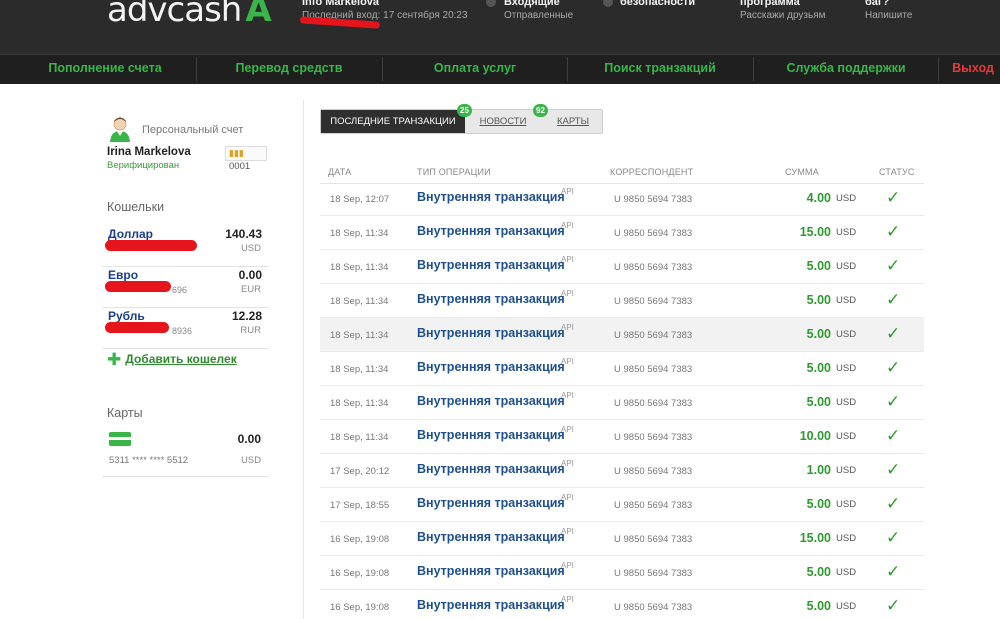 The width and height of the screenshot is (1000, 619). Describe the element at coordinates (360, 573) in the screenshot. I see `transaction-date: 16 Sep, 19:08` at that location.